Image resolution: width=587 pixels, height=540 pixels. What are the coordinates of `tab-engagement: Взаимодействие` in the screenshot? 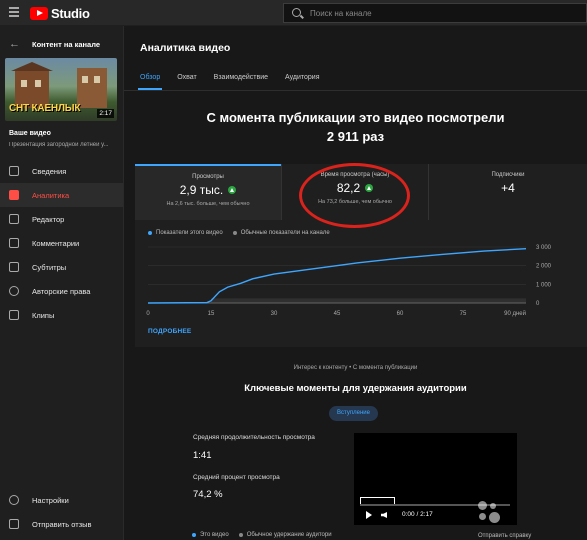 It's located at (241, 80).